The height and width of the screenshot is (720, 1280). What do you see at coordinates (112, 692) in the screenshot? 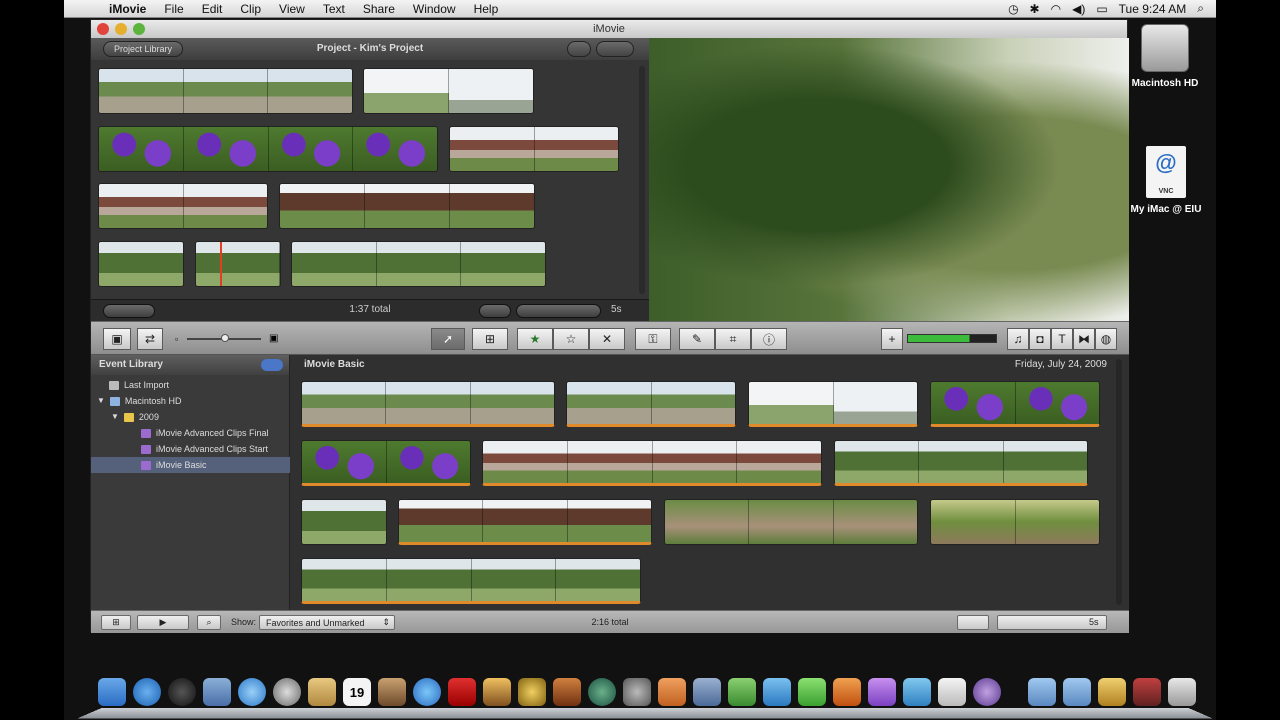
I see `finder-icon` at bounding box center [112, 692].